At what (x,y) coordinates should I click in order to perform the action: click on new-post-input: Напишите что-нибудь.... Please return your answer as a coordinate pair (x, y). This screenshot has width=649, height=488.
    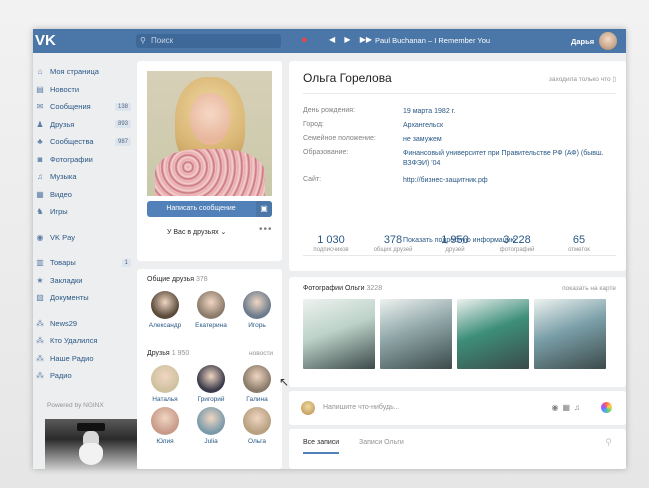
    Looking at the image, I should click on (361, 407).